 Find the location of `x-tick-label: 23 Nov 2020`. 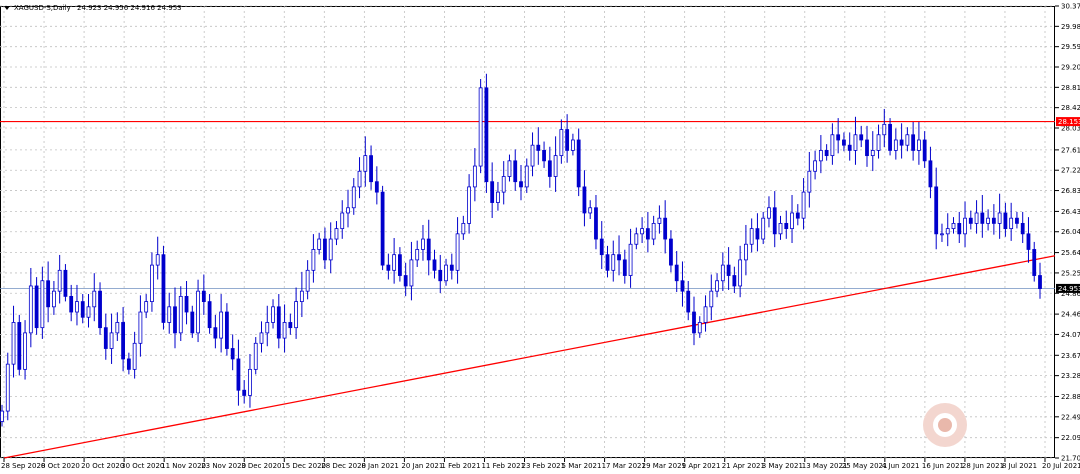

x-tick-label: 23 Nov 2020 is located at coordinates (223, 466).